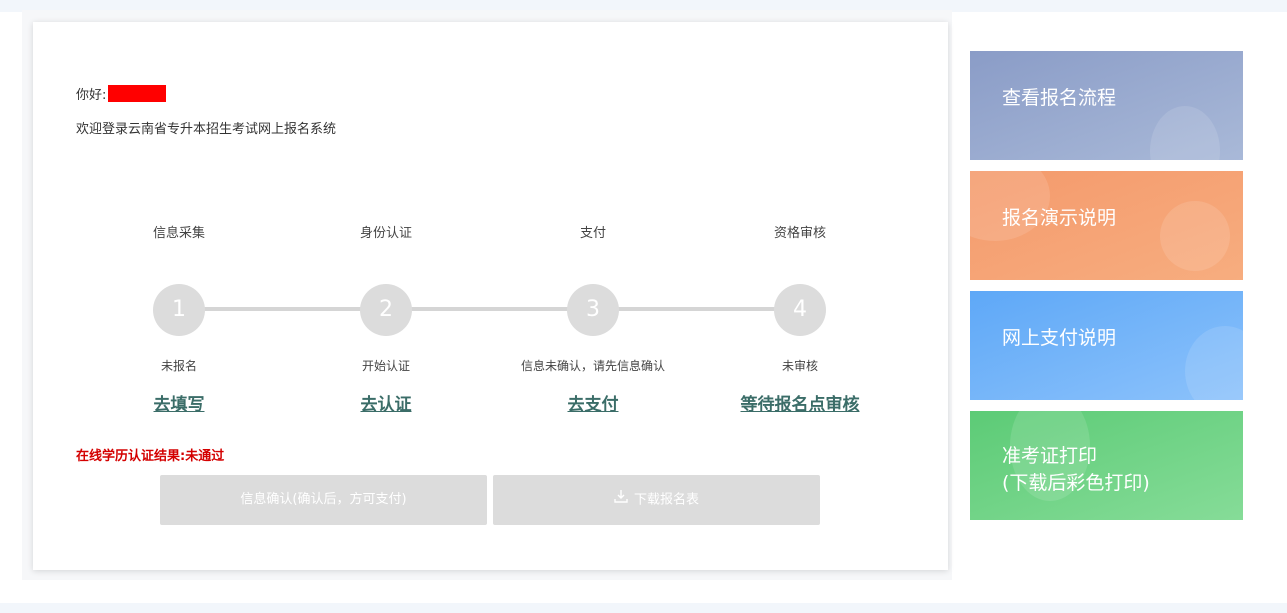 The width and height of the screenshot is (1287, 613). I want to click on greeting: 你好:, so click(121, 93).